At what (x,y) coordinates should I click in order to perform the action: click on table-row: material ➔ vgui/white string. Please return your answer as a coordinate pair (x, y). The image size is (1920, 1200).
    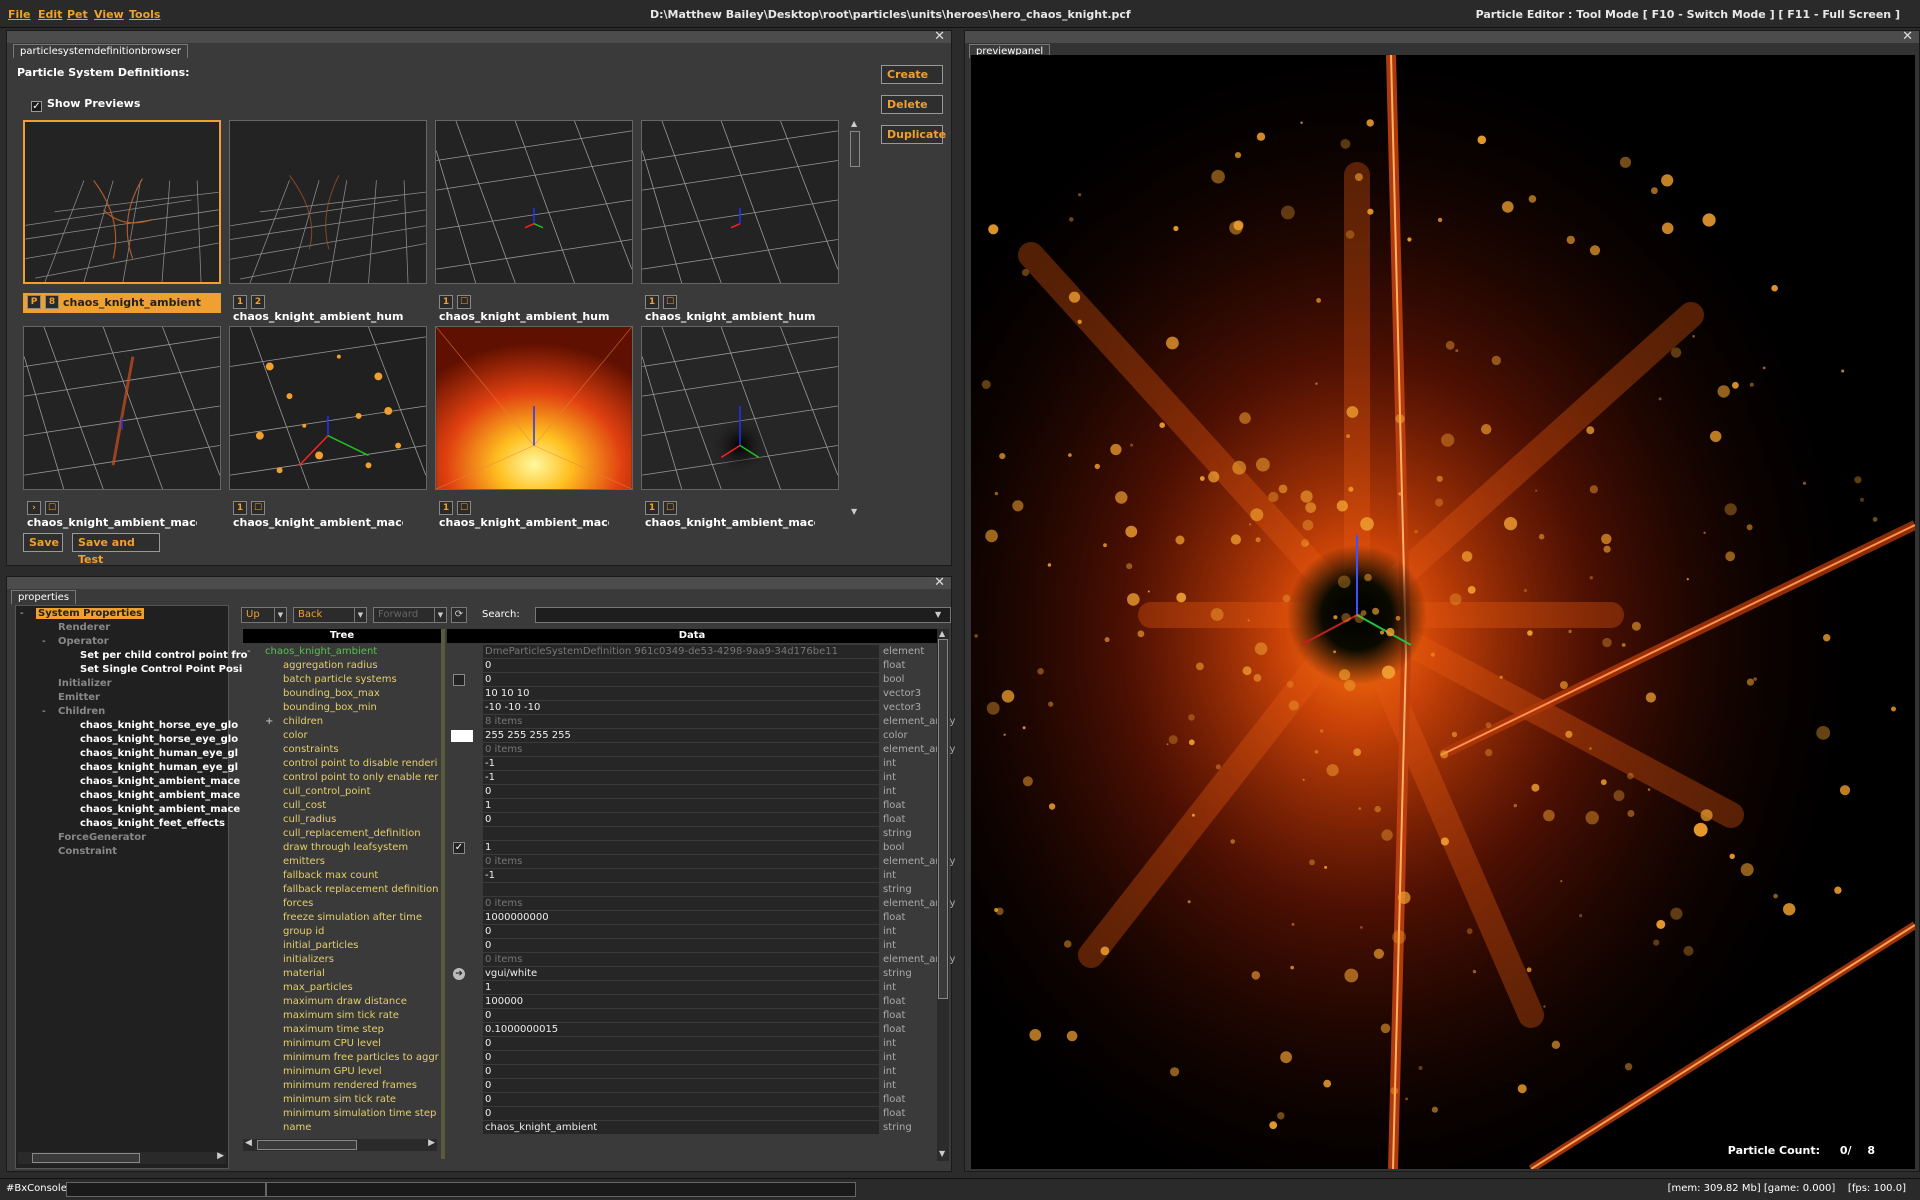
    Looking at the image, I should click on (590, 974).